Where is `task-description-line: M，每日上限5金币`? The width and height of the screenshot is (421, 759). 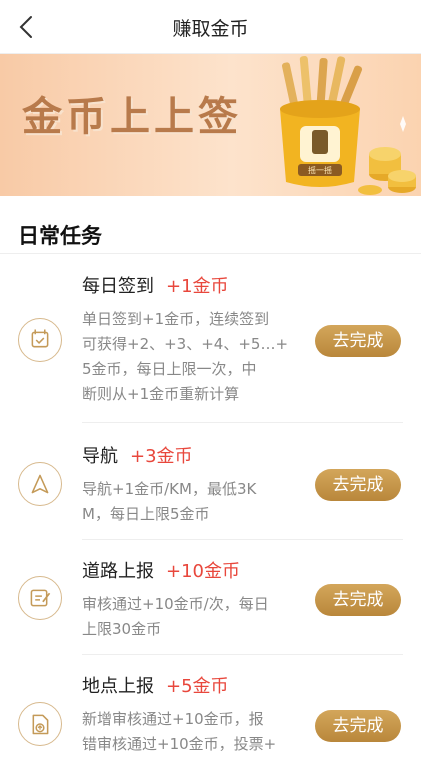 task-description-line: M，每日上限5金币 is located at coordinates (146, 514).